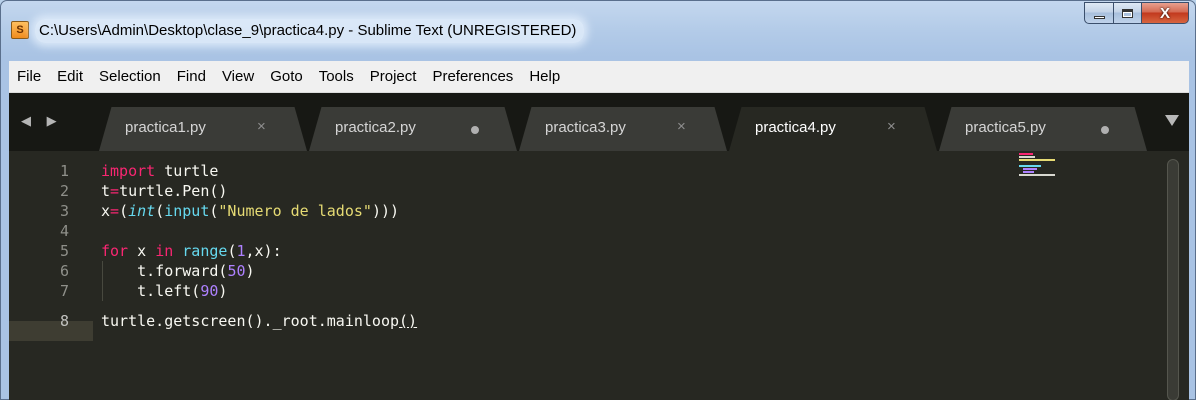 Image resolution: width=1196 pixels, height=400 pixels. Describe the element at coordinates (795, 127) in the screenshot. I see `tab-label: practica4.py` at that location.